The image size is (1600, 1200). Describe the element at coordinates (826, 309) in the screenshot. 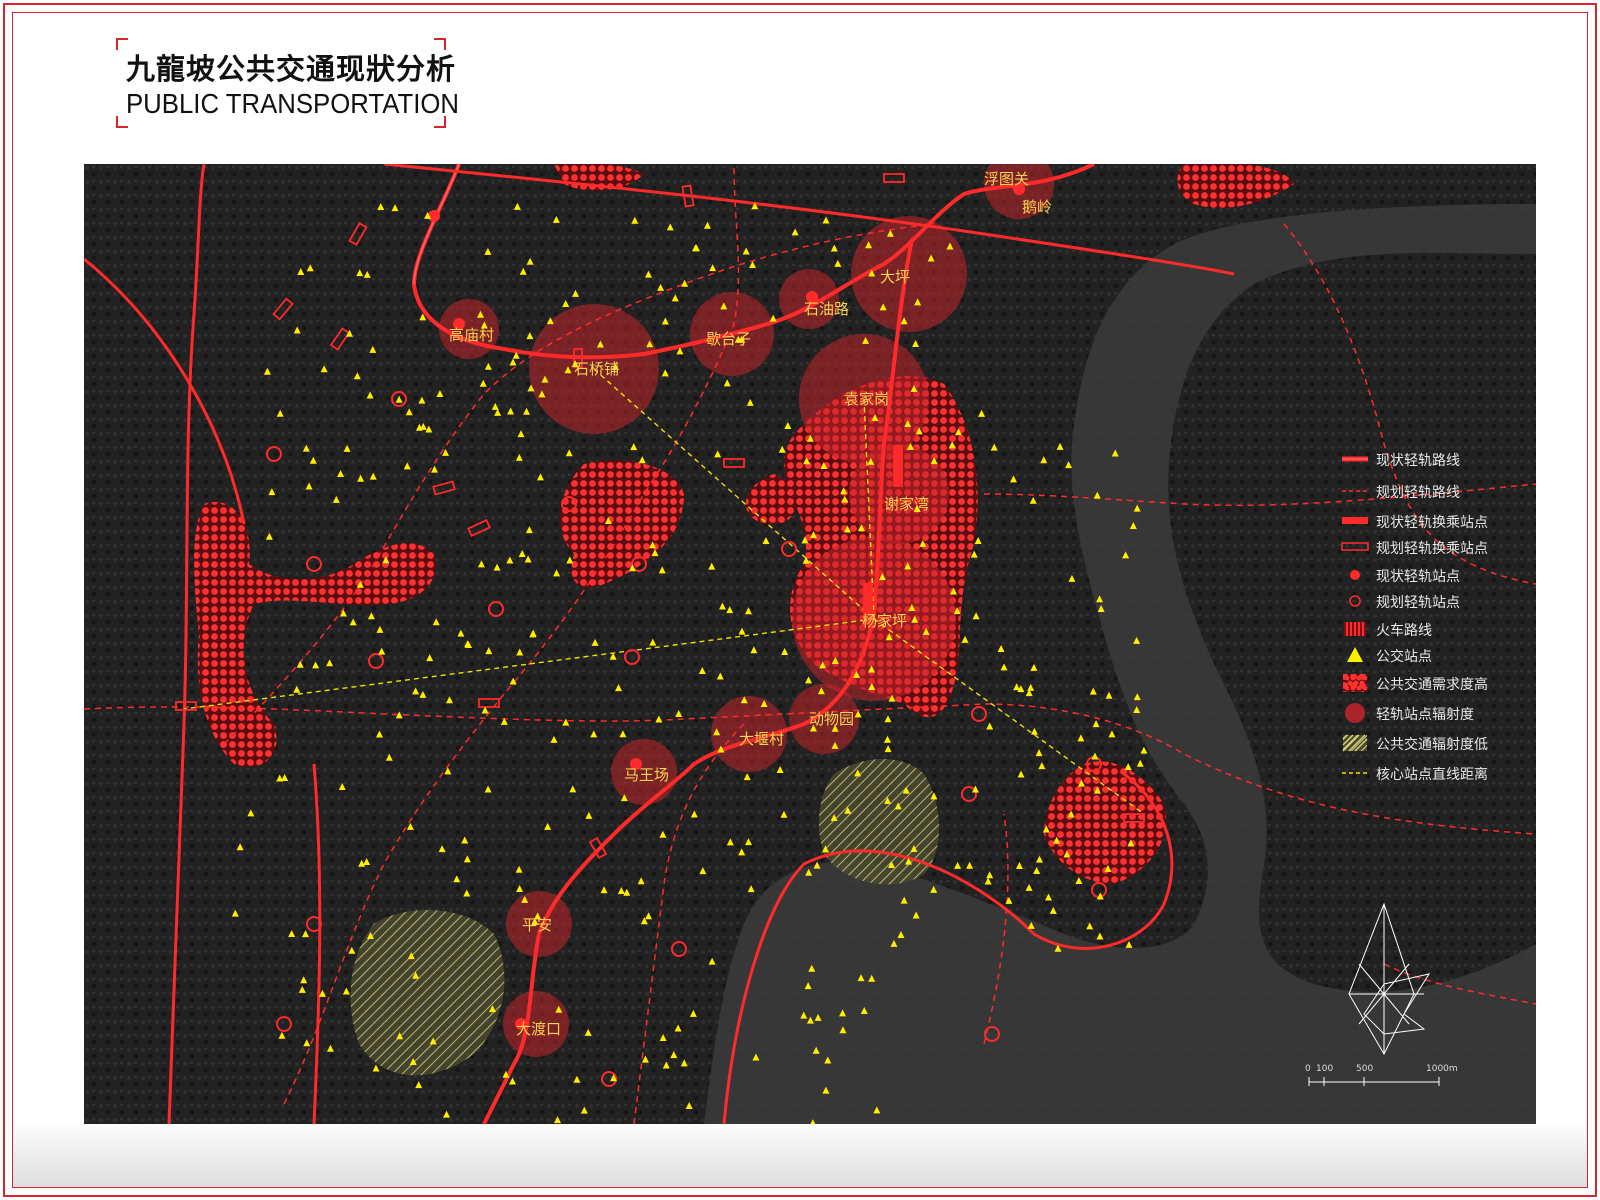

I see `station-label: 石油路` at that location.